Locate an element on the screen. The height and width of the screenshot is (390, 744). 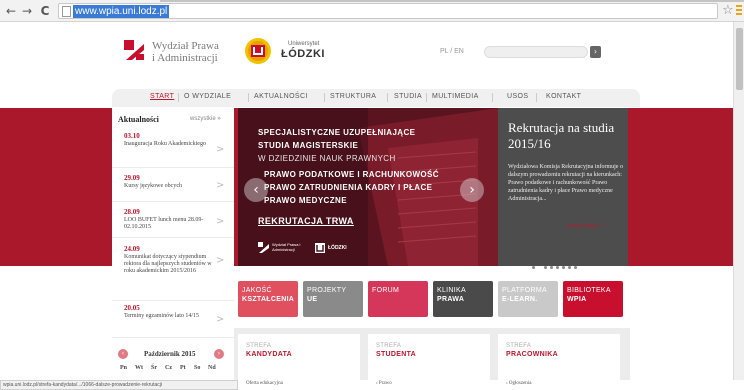
news-date: 24.09 is located at coordinates (132, 249).